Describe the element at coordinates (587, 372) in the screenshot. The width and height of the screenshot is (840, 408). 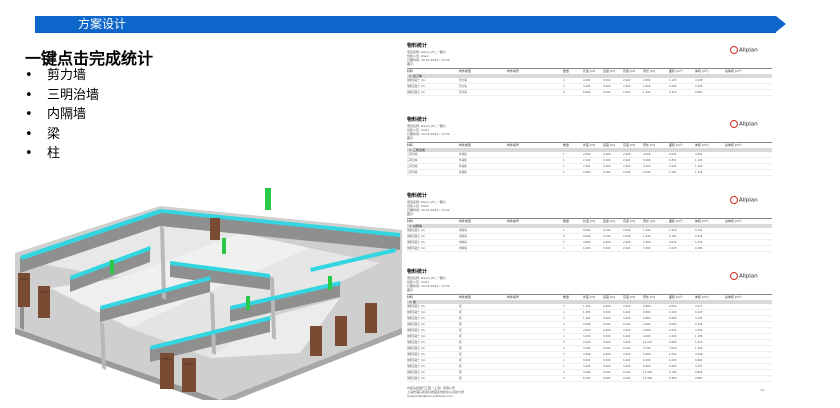
I see `table-cell: 3.400` at that location.